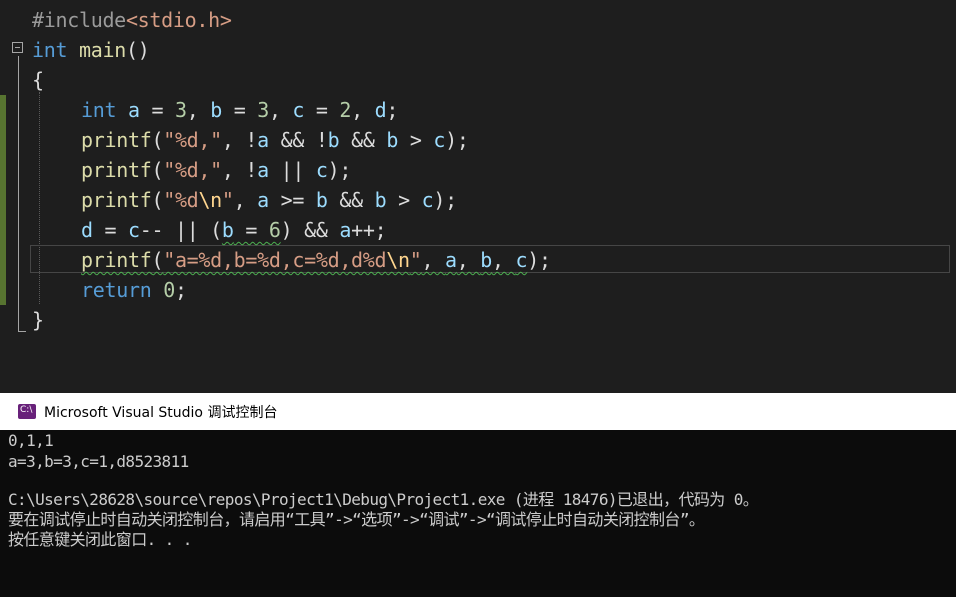  Describe the element at coordinates (17, 47) in the screenshot. I see `collapse-minus-icon` at that location.